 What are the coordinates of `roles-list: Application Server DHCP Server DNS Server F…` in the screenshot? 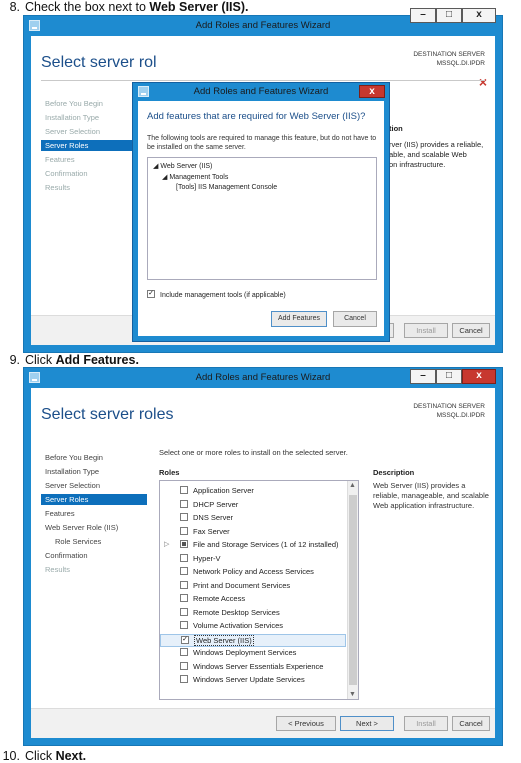 It's located at (259, 590).